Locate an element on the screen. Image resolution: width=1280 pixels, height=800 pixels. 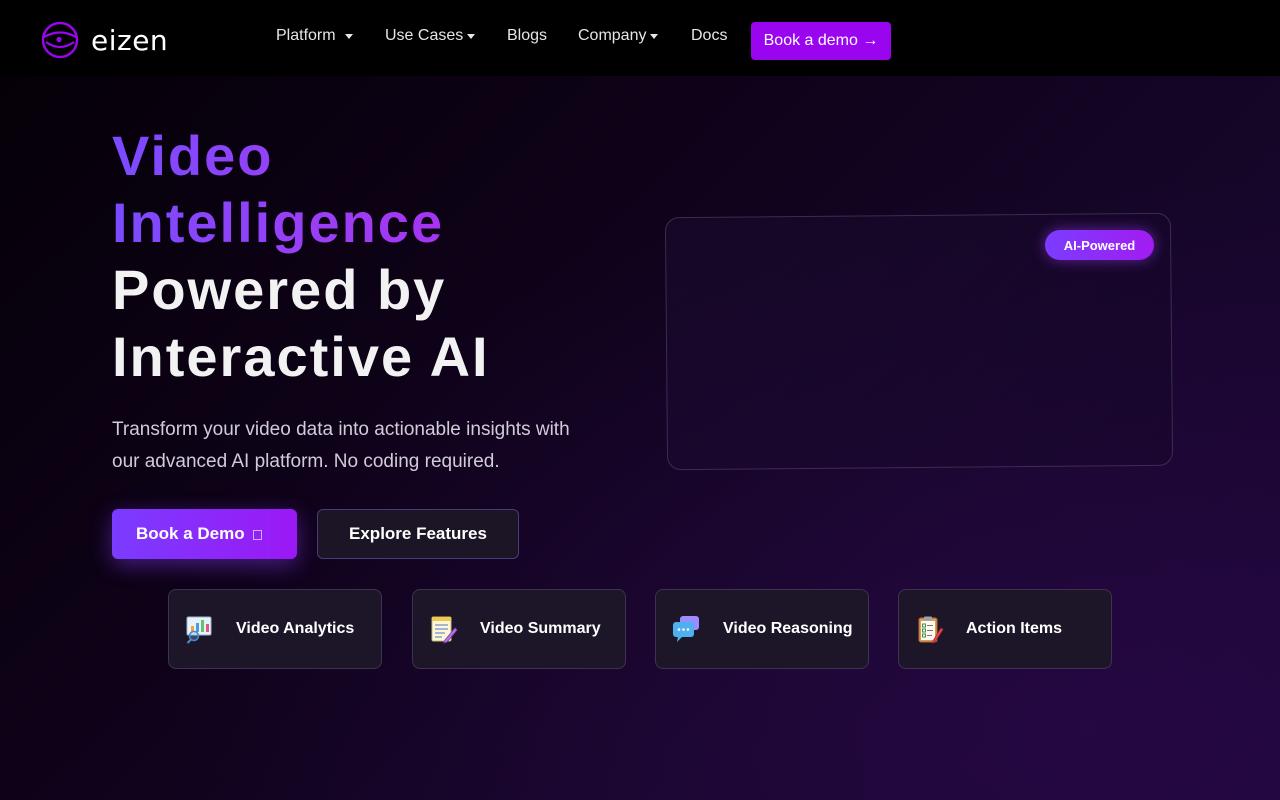
feature-card-action-items: Action Items is located at coordinates (1005, 629).